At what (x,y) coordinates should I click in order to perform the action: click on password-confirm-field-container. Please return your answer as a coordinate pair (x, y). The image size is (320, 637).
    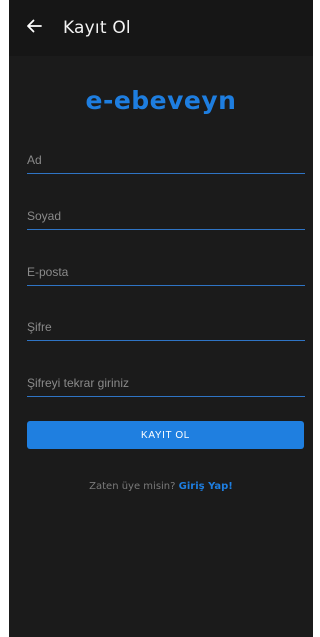
    Looking at the image, I should click on (166, 383).